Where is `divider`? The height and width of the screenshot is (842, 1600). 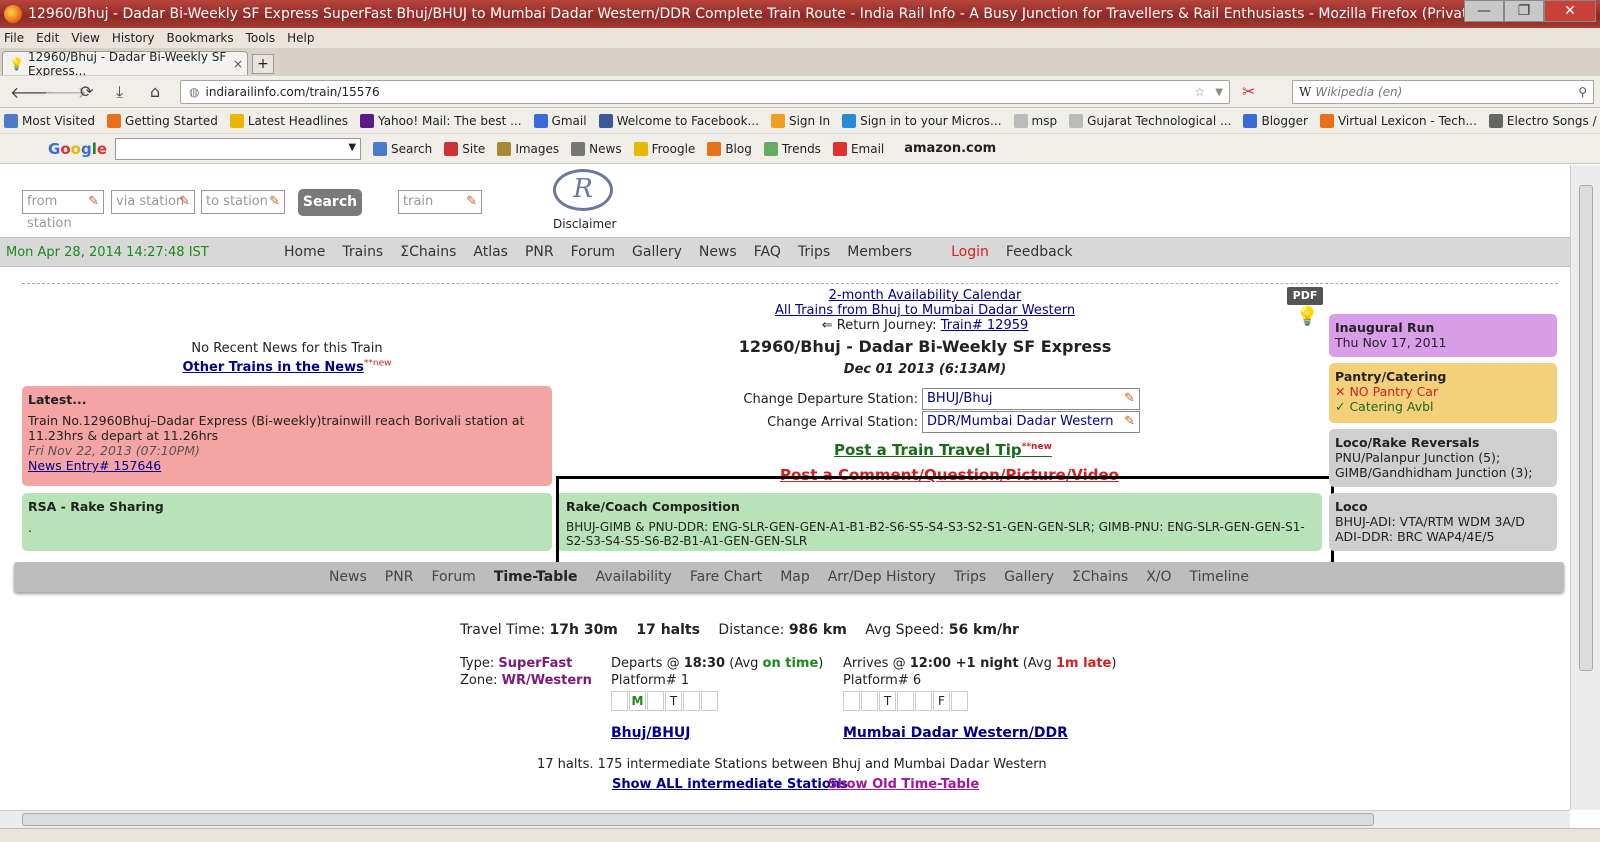 divider is located at coordinates (790, 283).